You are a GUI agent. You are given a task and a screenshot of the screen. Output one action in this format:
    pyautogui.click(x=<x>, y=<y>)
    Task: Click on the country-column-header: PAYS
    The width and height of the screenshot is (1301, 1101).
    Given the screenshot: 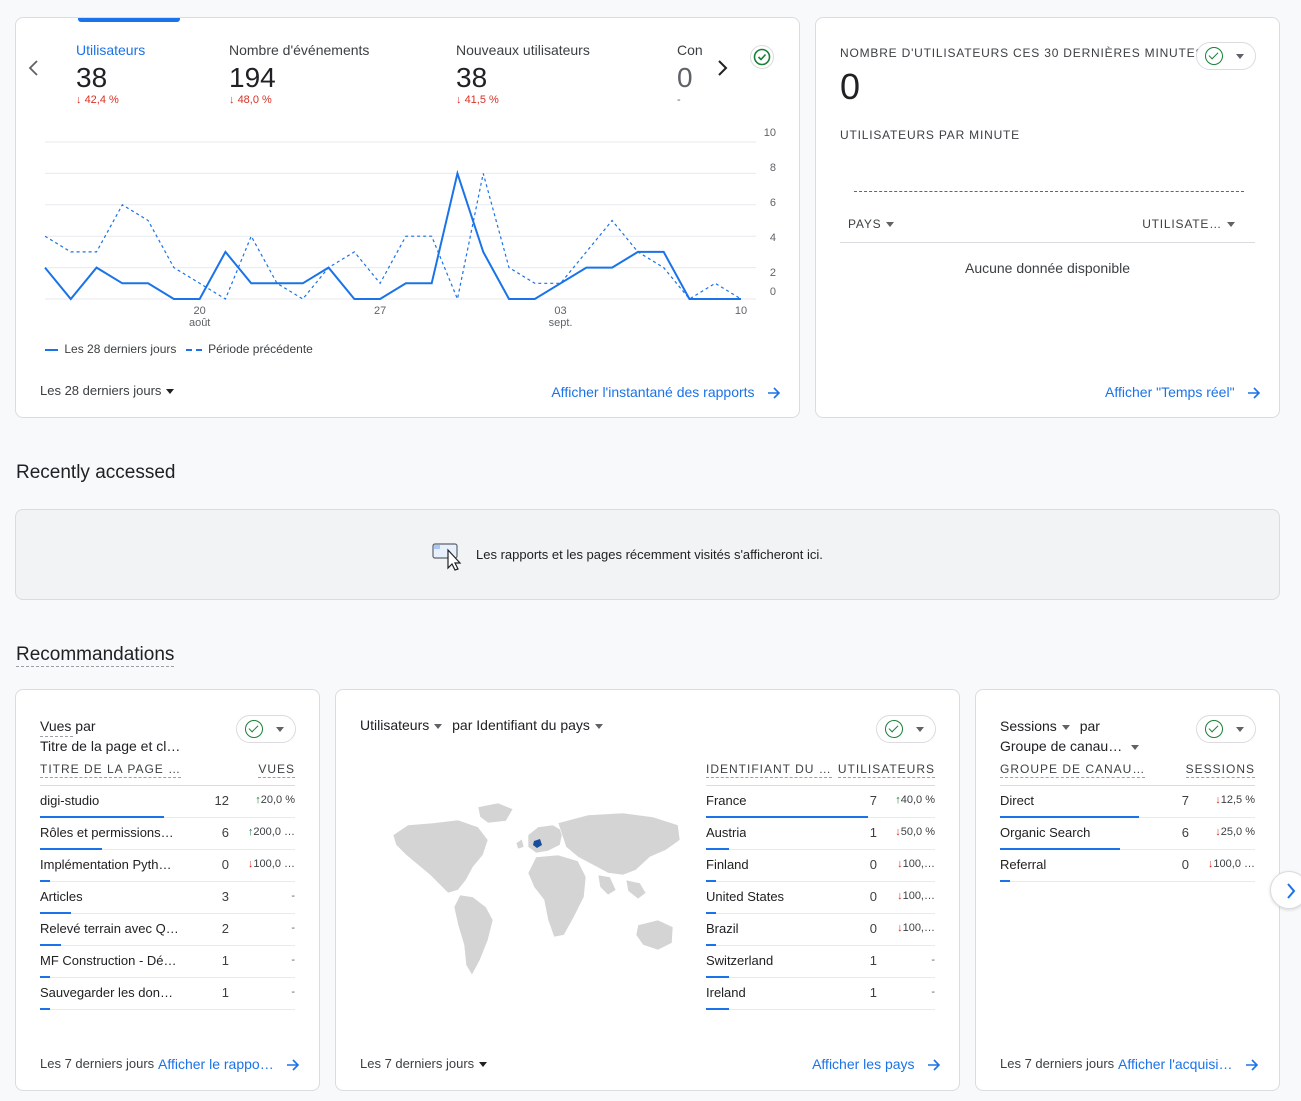 What is the action you would take?
    pyautogui.click(x=871, y=224)
    